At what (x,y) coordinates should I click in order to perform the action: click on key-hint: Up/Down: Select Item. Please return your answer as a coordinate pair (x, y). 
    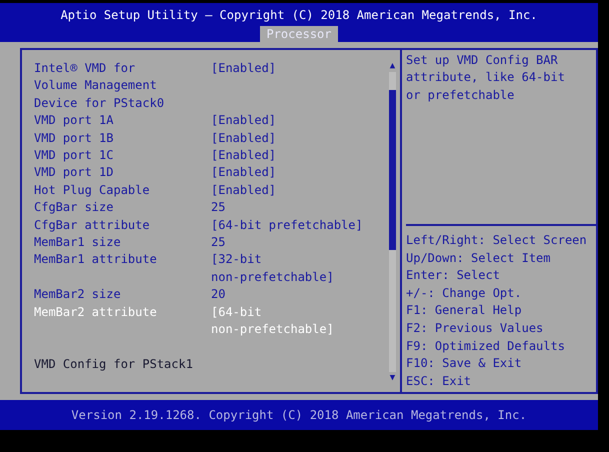
    Looking at the image, I should click on (479, 258).